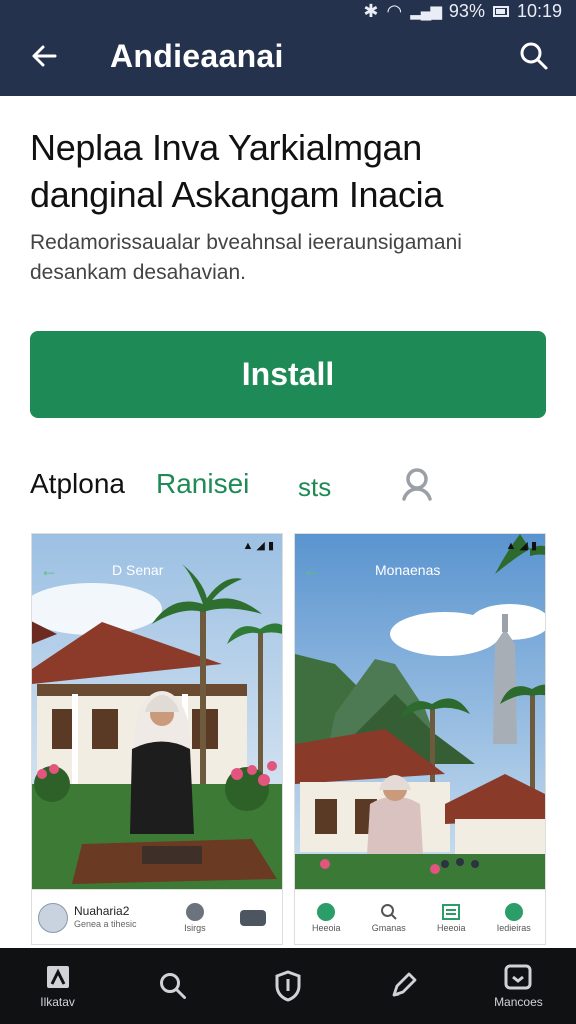  I want to click on app-title: Andieaanai, so click(197, 56).